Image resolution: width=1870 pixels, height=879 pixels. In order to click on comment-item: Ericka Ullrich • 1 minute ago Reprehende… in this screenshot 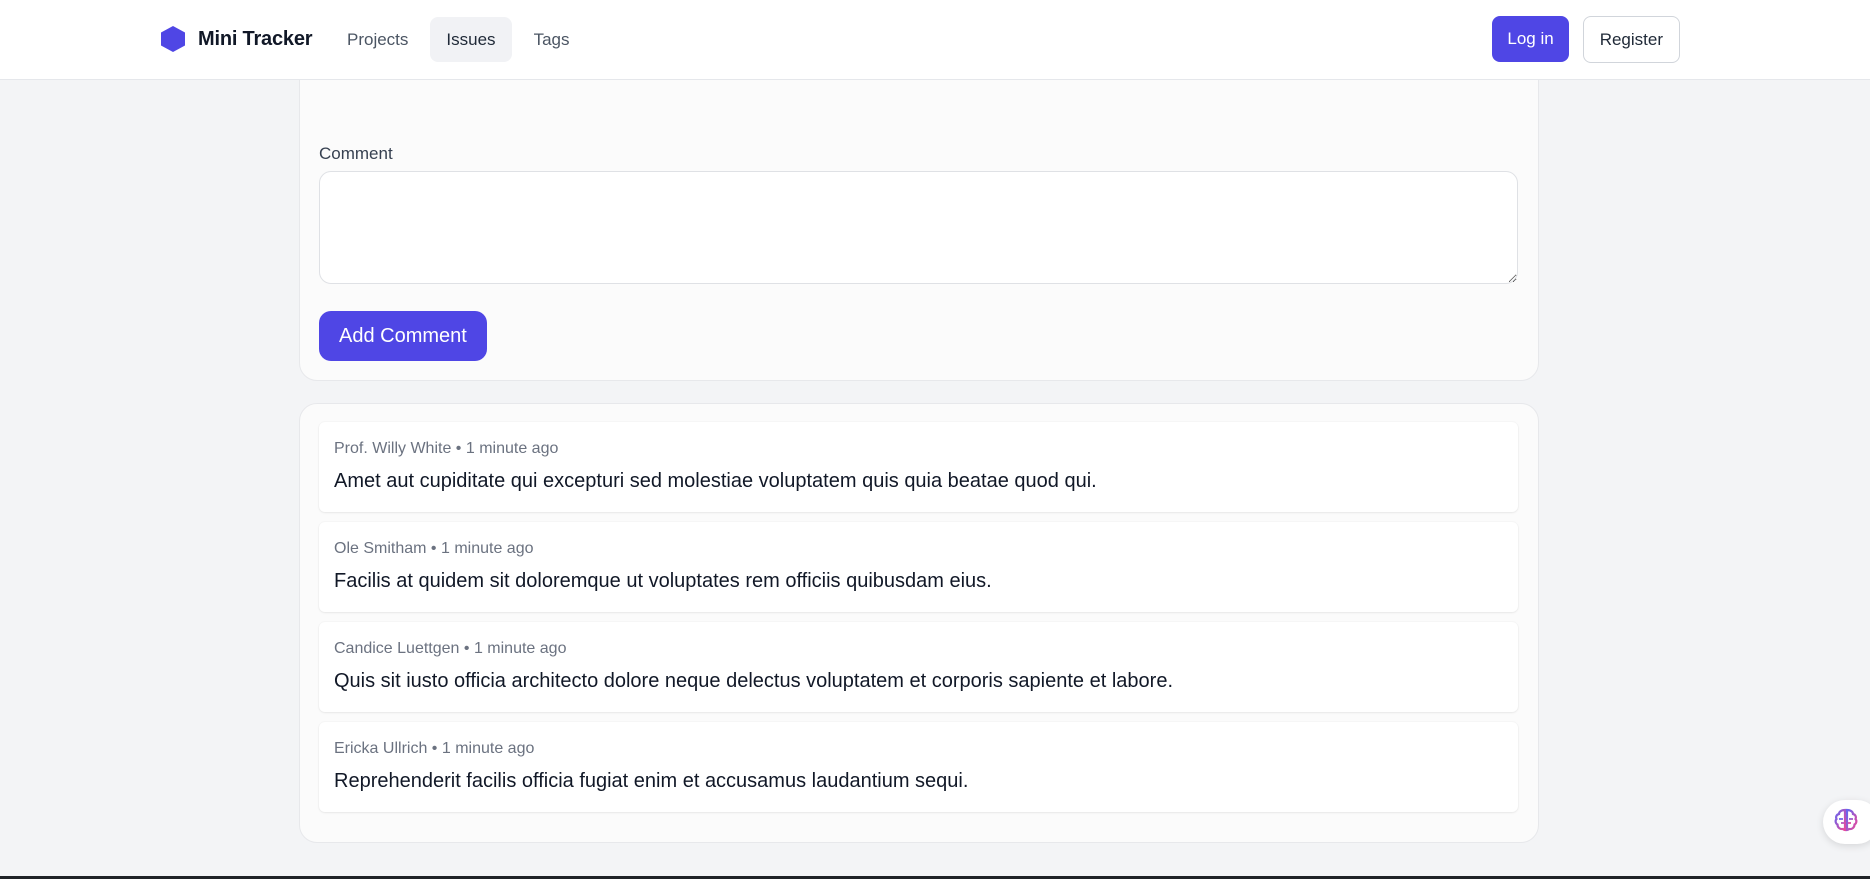, I will do `click(918, 767)`.